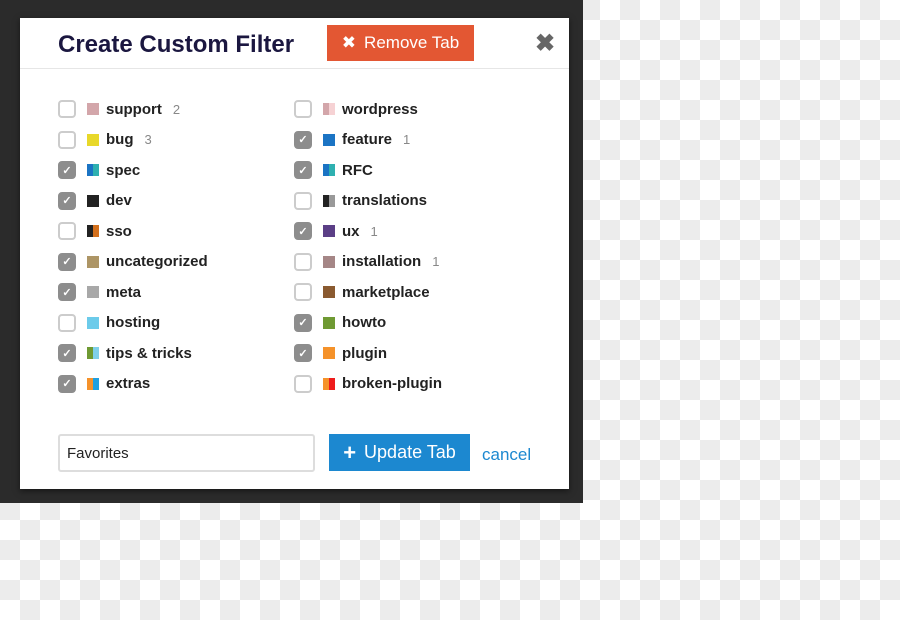  I want to click on dialog-title: Create Custom Filter, so click(176, 44).